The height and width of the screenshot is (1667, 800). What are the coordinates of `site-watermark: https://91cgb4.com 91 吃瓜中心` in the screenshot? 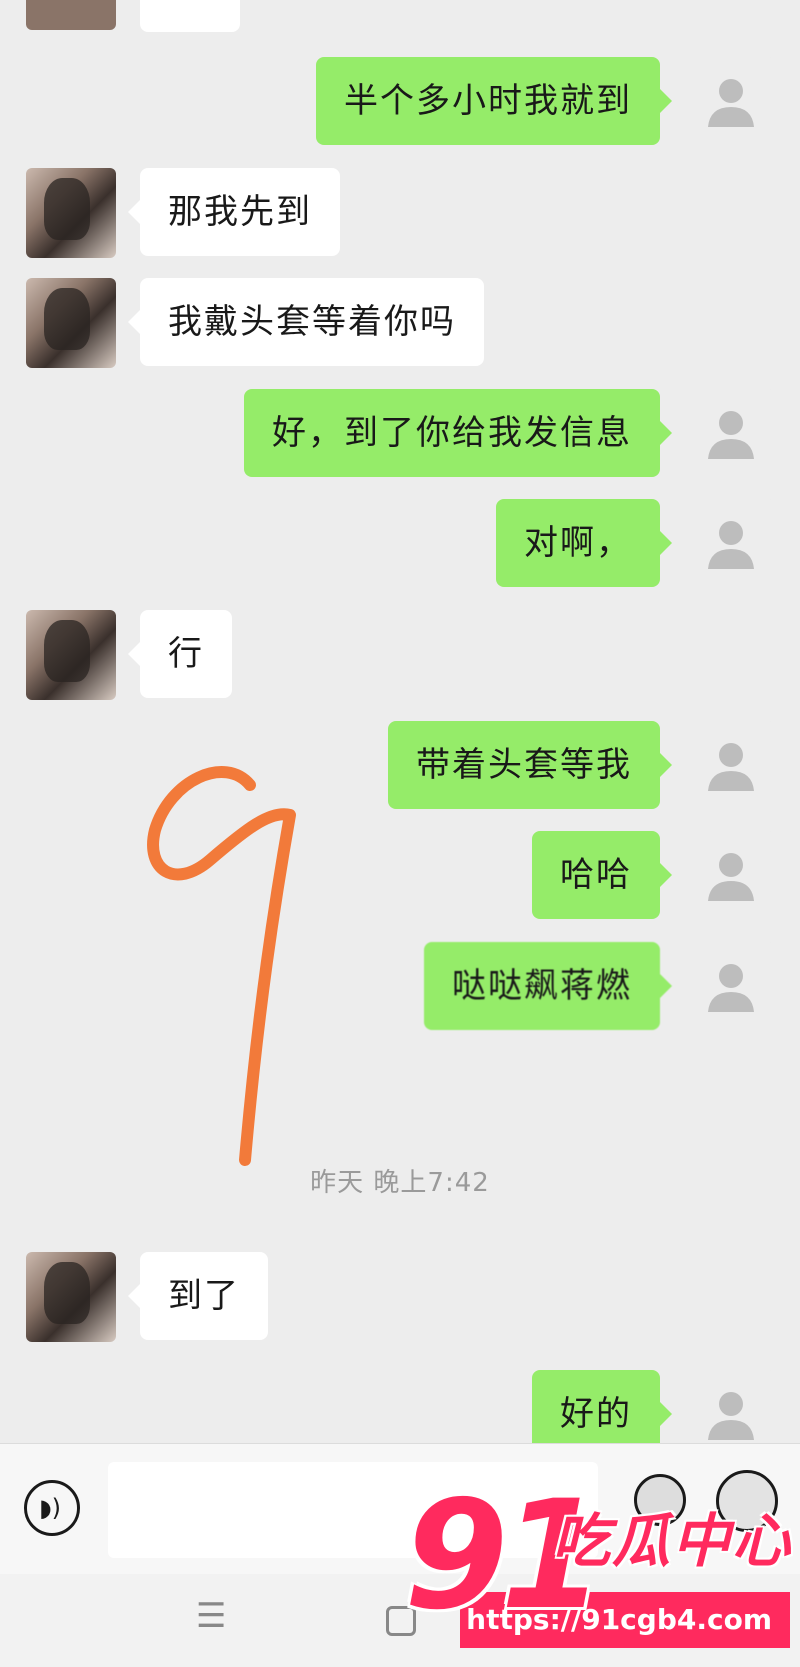 It's located at (600, 1571).